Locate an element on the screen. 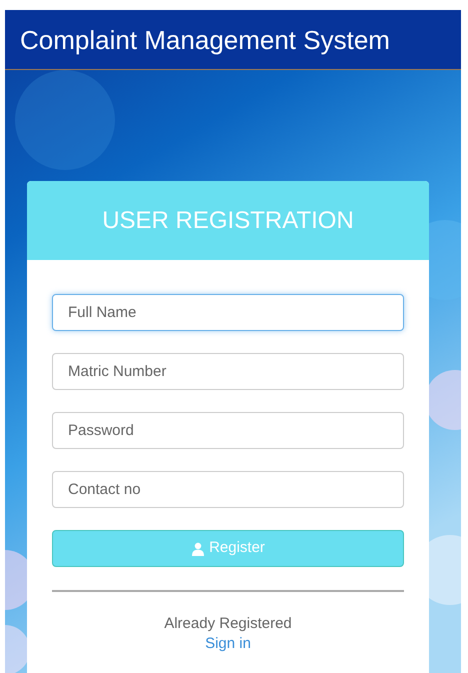 This screenshot has width=468, height=673. already-registered-text: Already Registered is located at coordinates (228, 624).